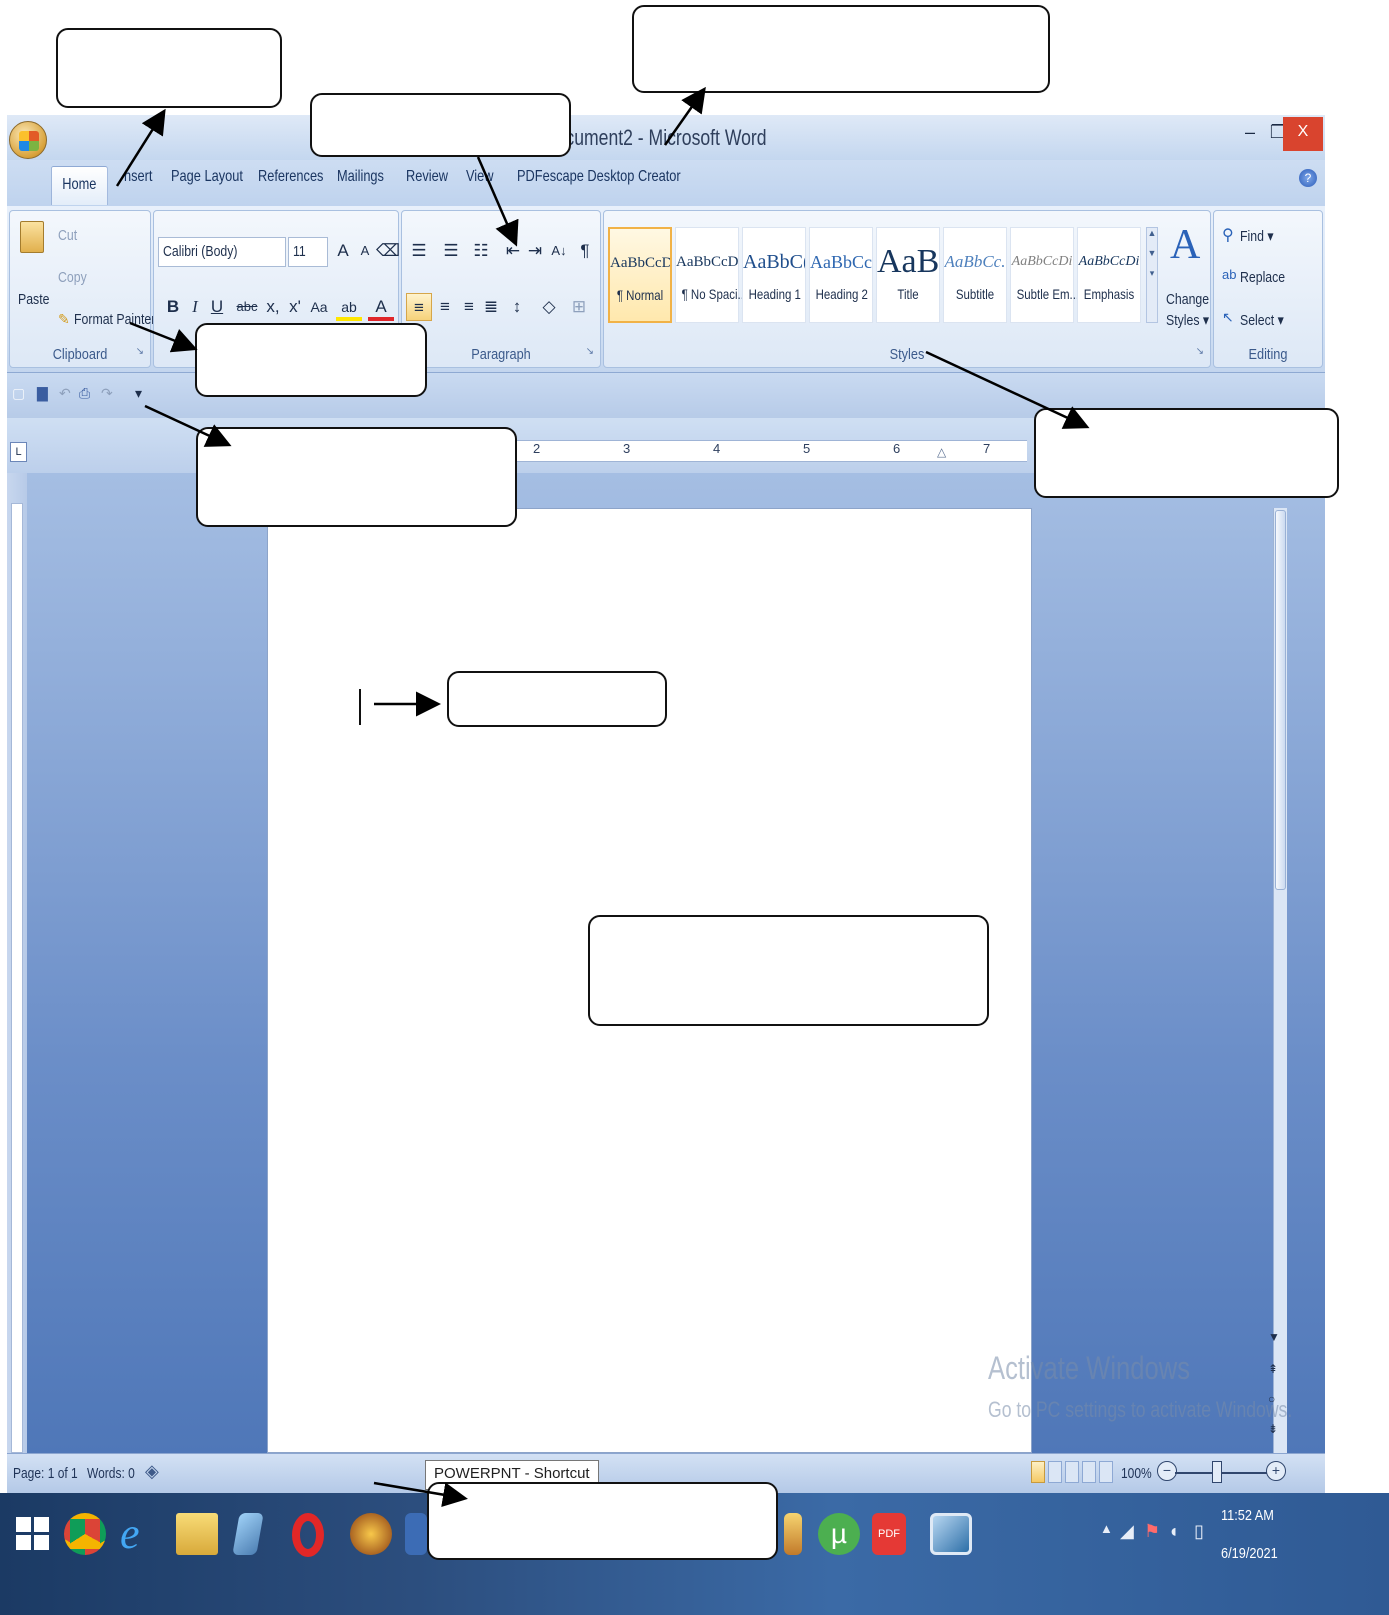 This screenshot has width=1389, height=1615. What do you see at coordinates (1262, 320) in the screenshot?
I see `select-button: Select ▾` at bounding box center [1262, 320].